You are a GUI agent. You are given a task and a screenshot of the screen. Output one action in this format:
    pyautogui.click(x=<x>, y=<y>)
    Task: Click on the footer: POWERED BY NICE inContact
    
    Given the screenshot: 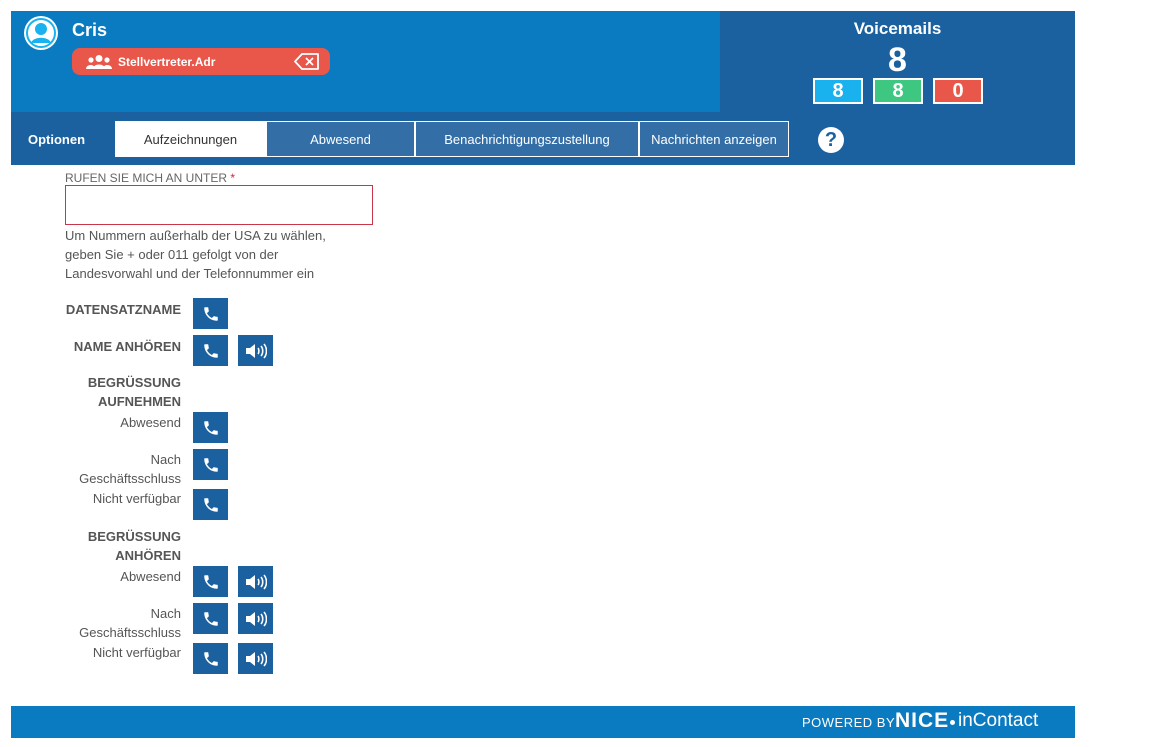 What is the action you would take?
    pyautogui.click(x=543, y=722)
    